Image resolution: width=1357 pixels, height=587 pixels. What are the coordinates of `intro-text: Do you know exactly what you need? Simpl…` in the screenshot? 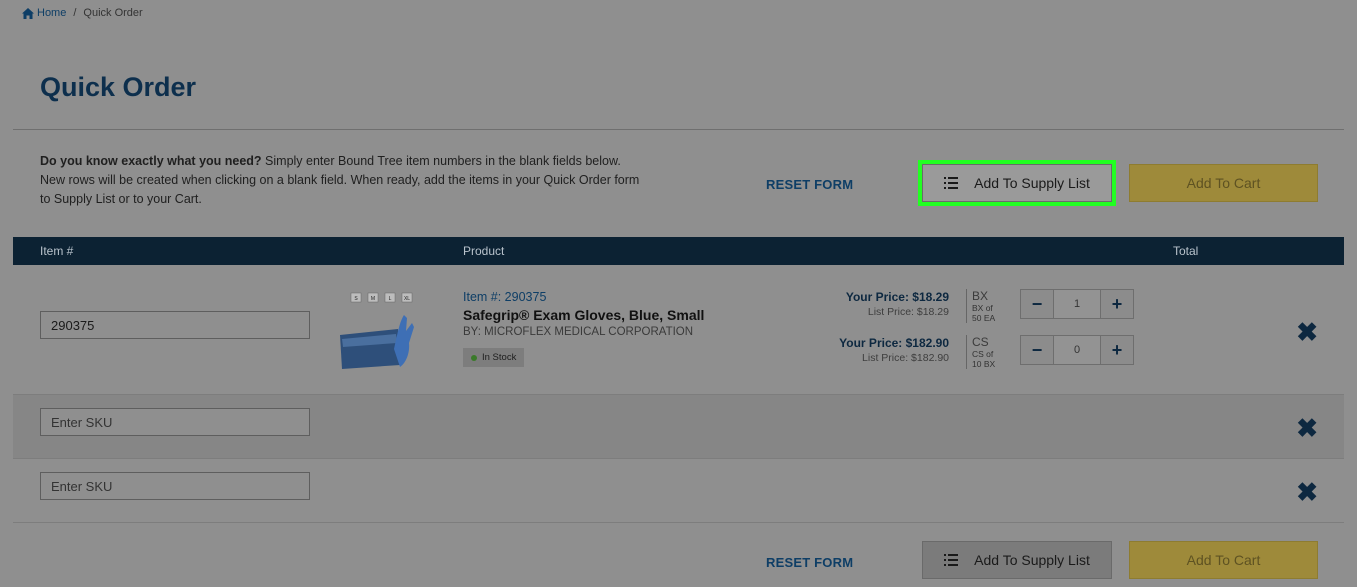 It's located at (340, 180).